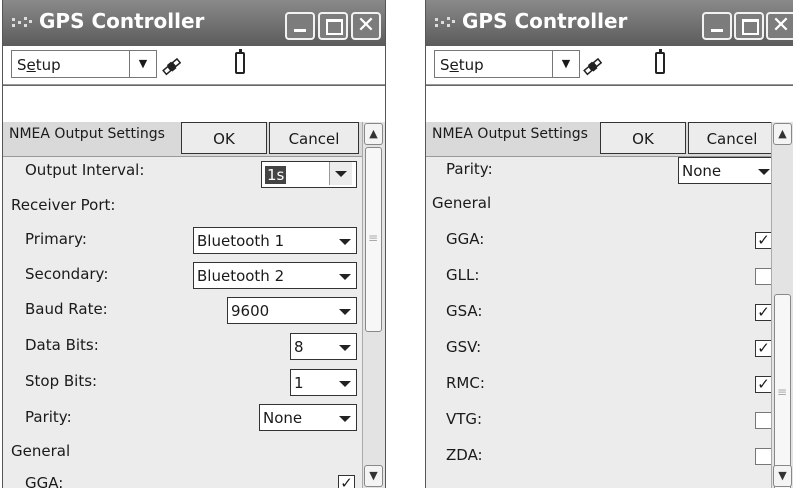 The width and height of the screenshot is (793, 488). What do you see at coordinates (463, 275) in the screenshot?
I see `gll-label: GLL:` at bounding box center [463, 275].